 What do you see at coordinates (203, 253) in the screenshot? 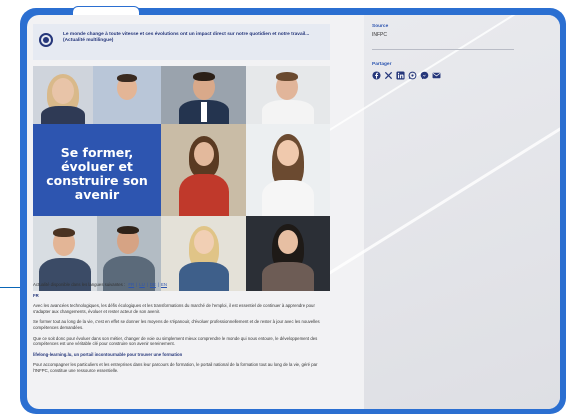
I see `photo-woman-blonde-smiling` at bounding box center [203, 253].